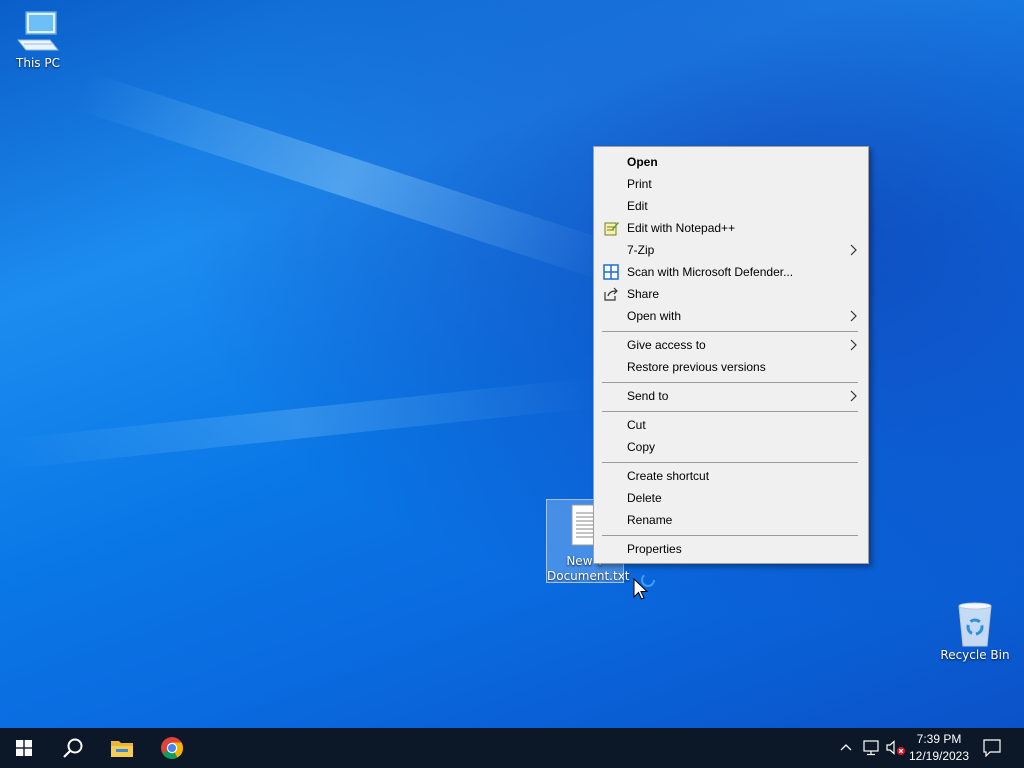  I want to click on menu-item-label: Share, so click(643, 294).